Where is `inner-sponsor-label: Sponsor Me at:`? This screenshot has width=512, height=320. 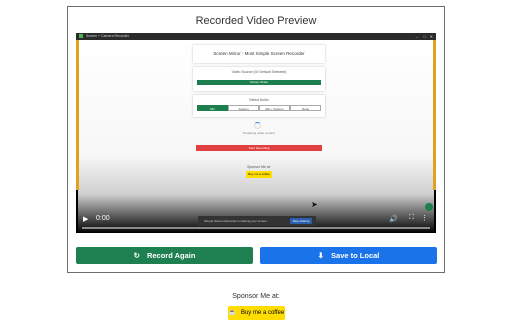
inner-sponsor-label: Sponsor Me at: is located at coordinates (259, 167).